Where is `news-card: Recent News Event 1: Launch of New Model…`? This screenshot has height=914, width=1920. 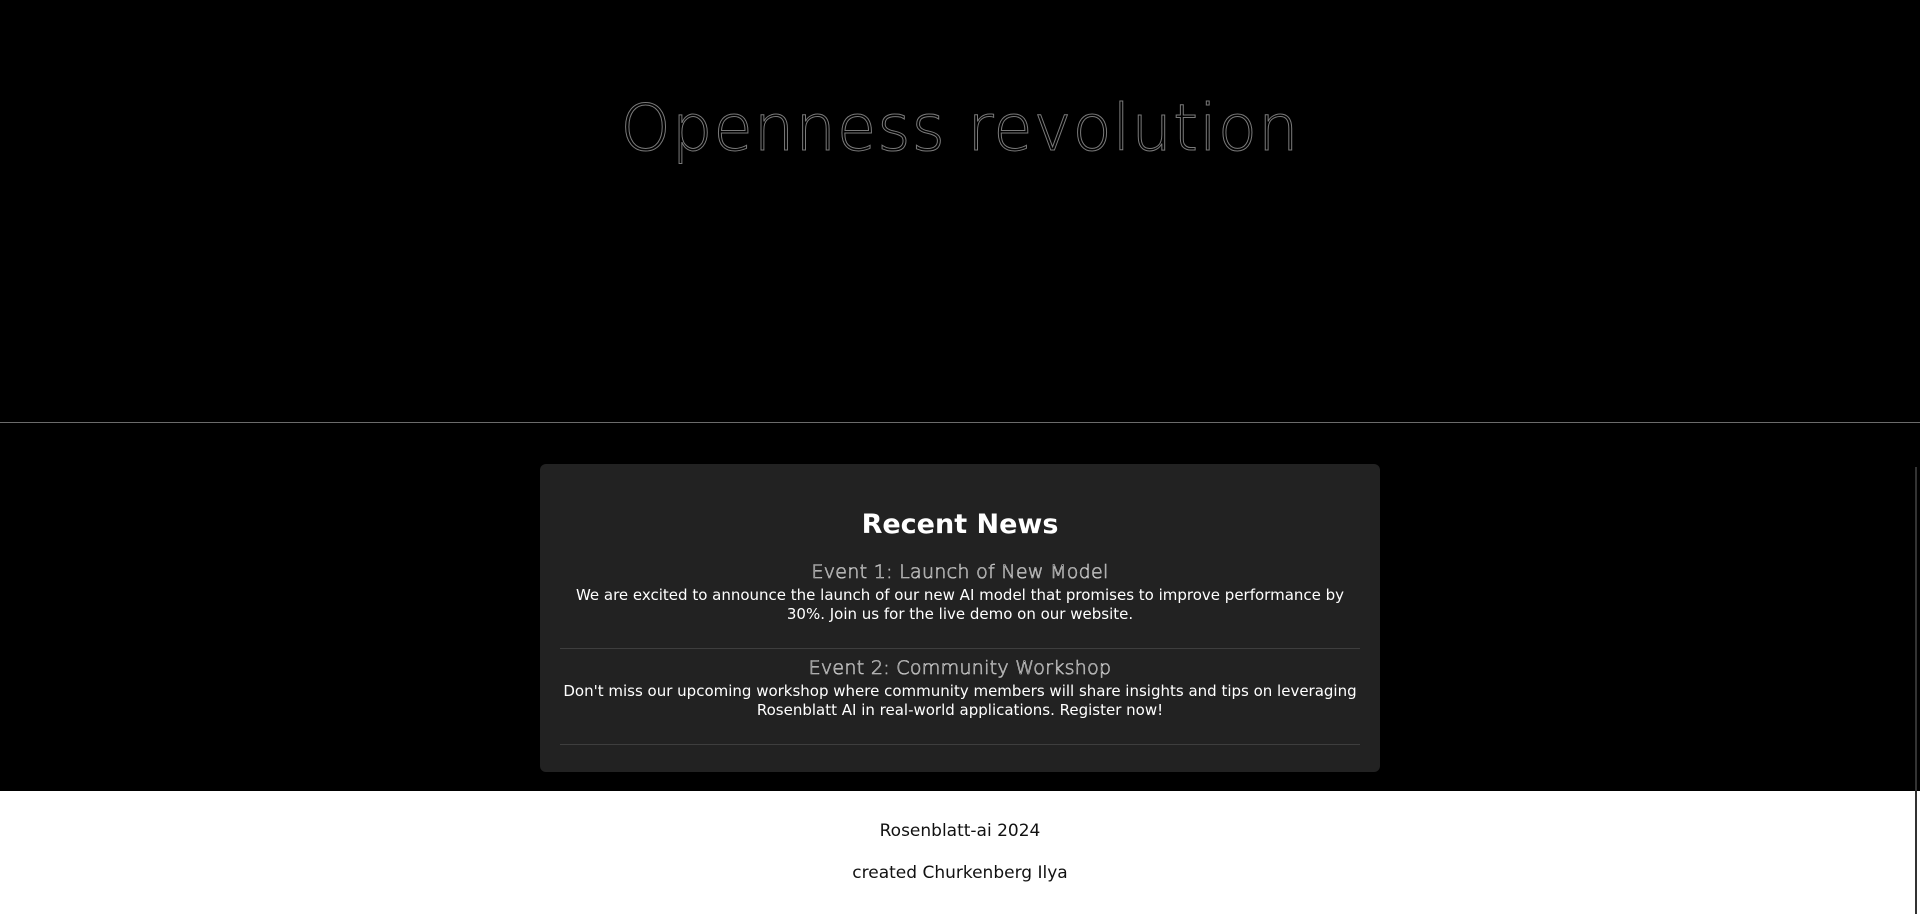
news-card: Recent News Event 1: Launch of New Model… is located at coordinates (960, 618).